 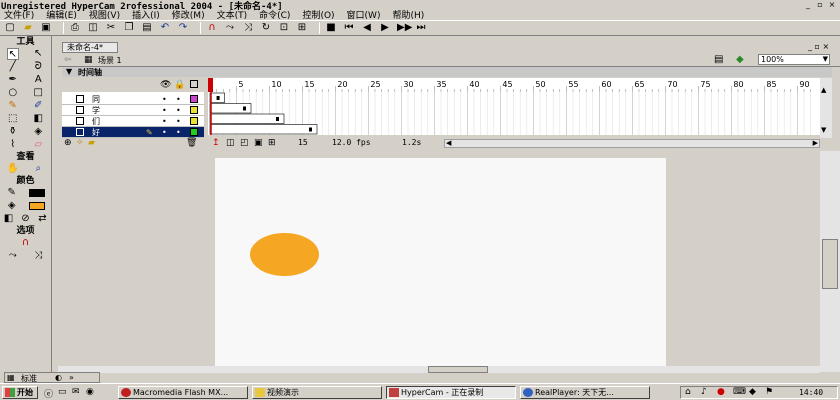 I want to click on collapse-triangle-icon: ▼, so click(x=69, y=71).